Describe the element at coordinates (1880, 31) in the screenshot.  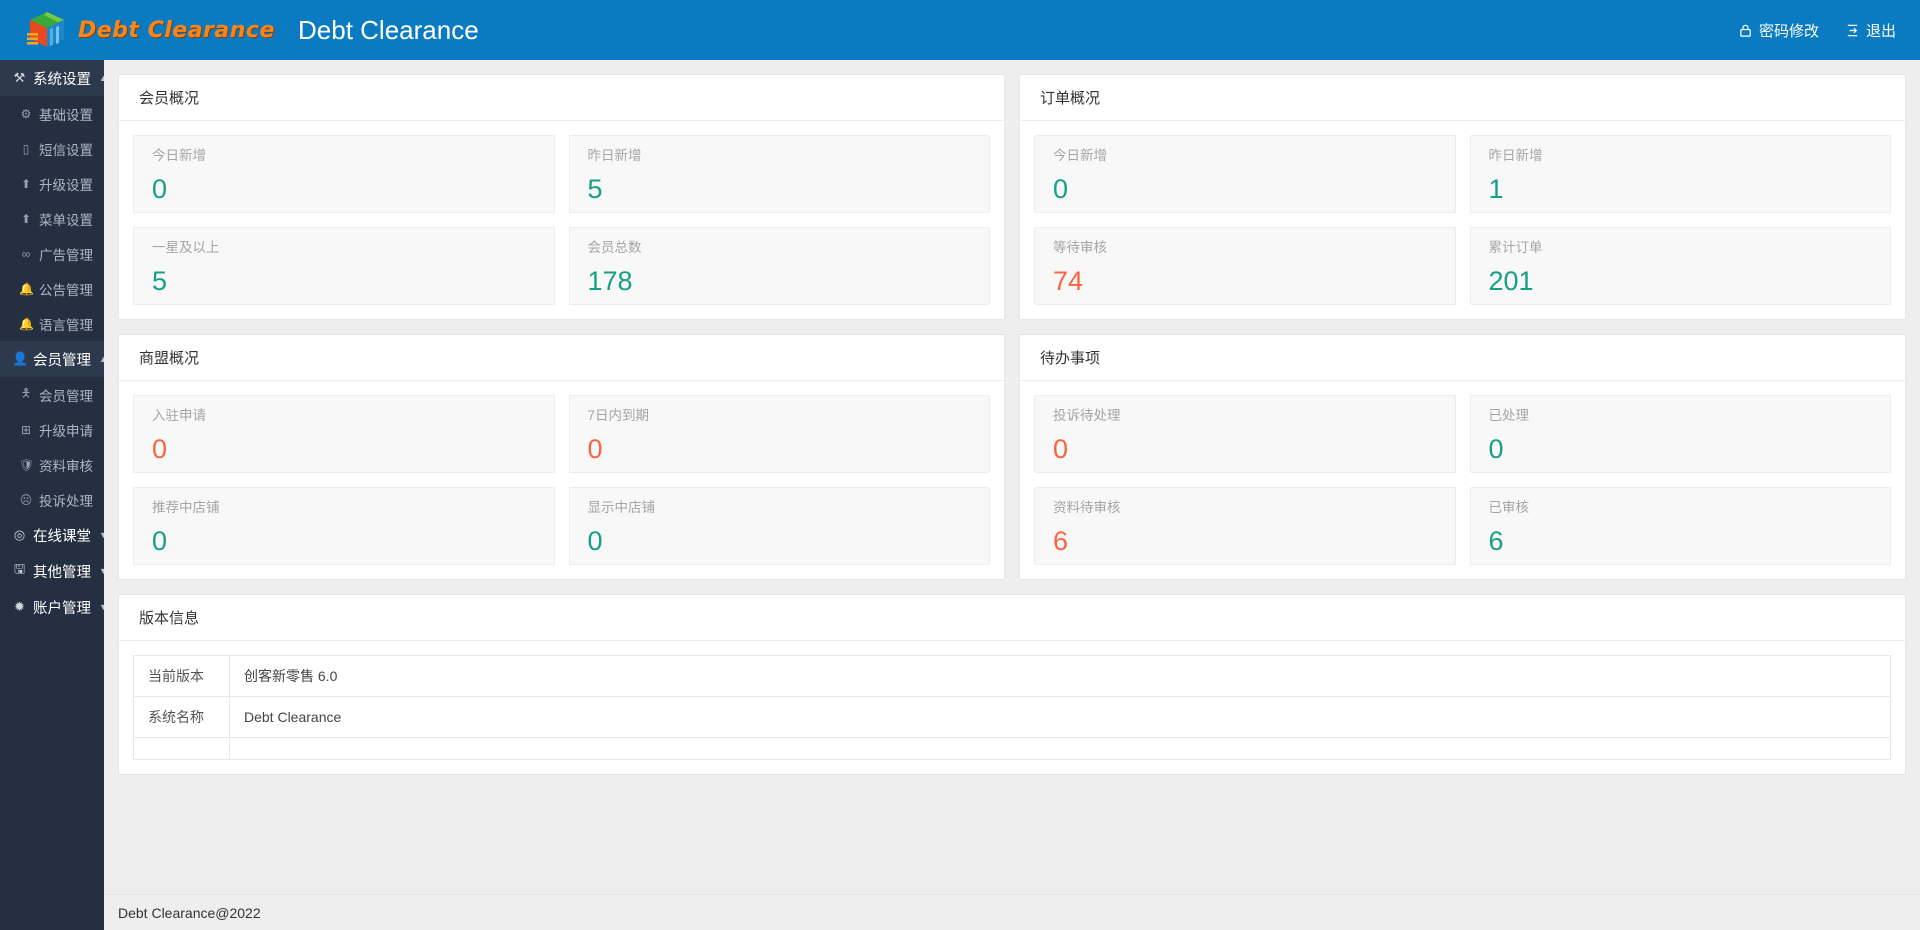
I see `logout-label: 退出` at that location.